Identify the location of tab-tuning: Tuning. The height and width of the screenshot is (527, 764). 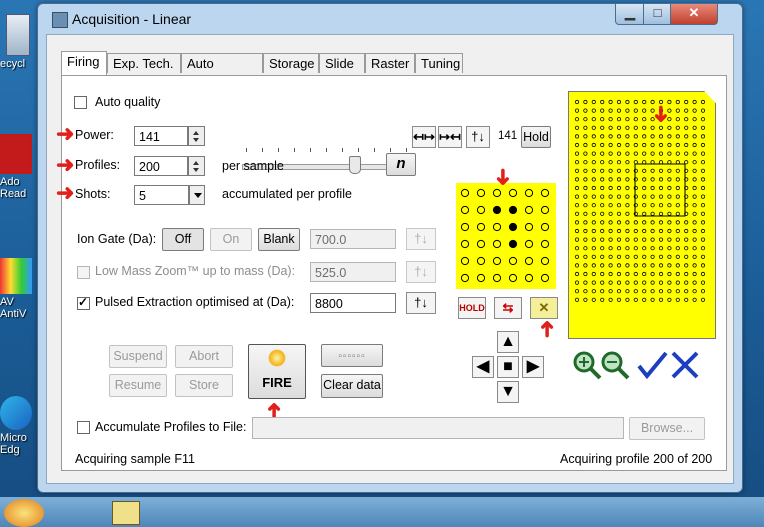
(439, 63).